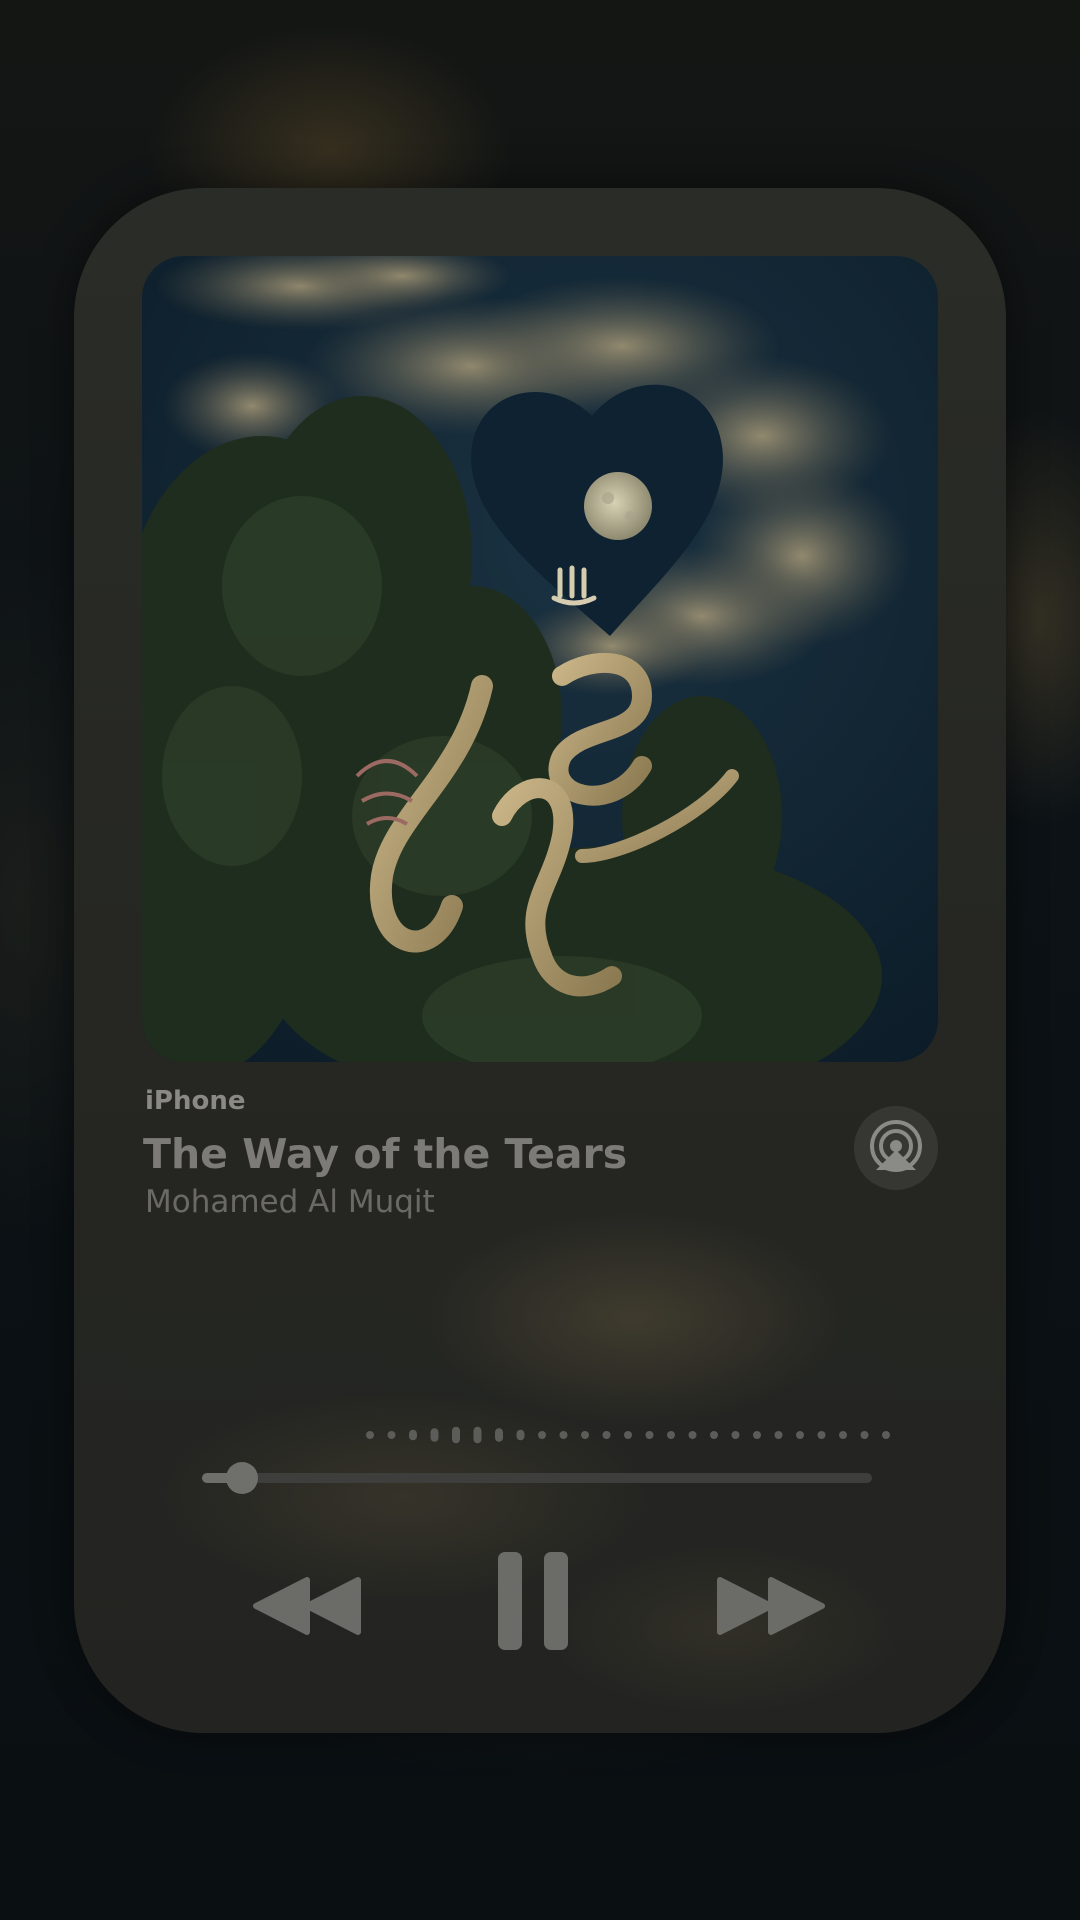 This screenshot has height=1920, width=1080. Describe the element at coordinates (242, 1478) in the screenshot. I see `progress-scrubber` at that location.